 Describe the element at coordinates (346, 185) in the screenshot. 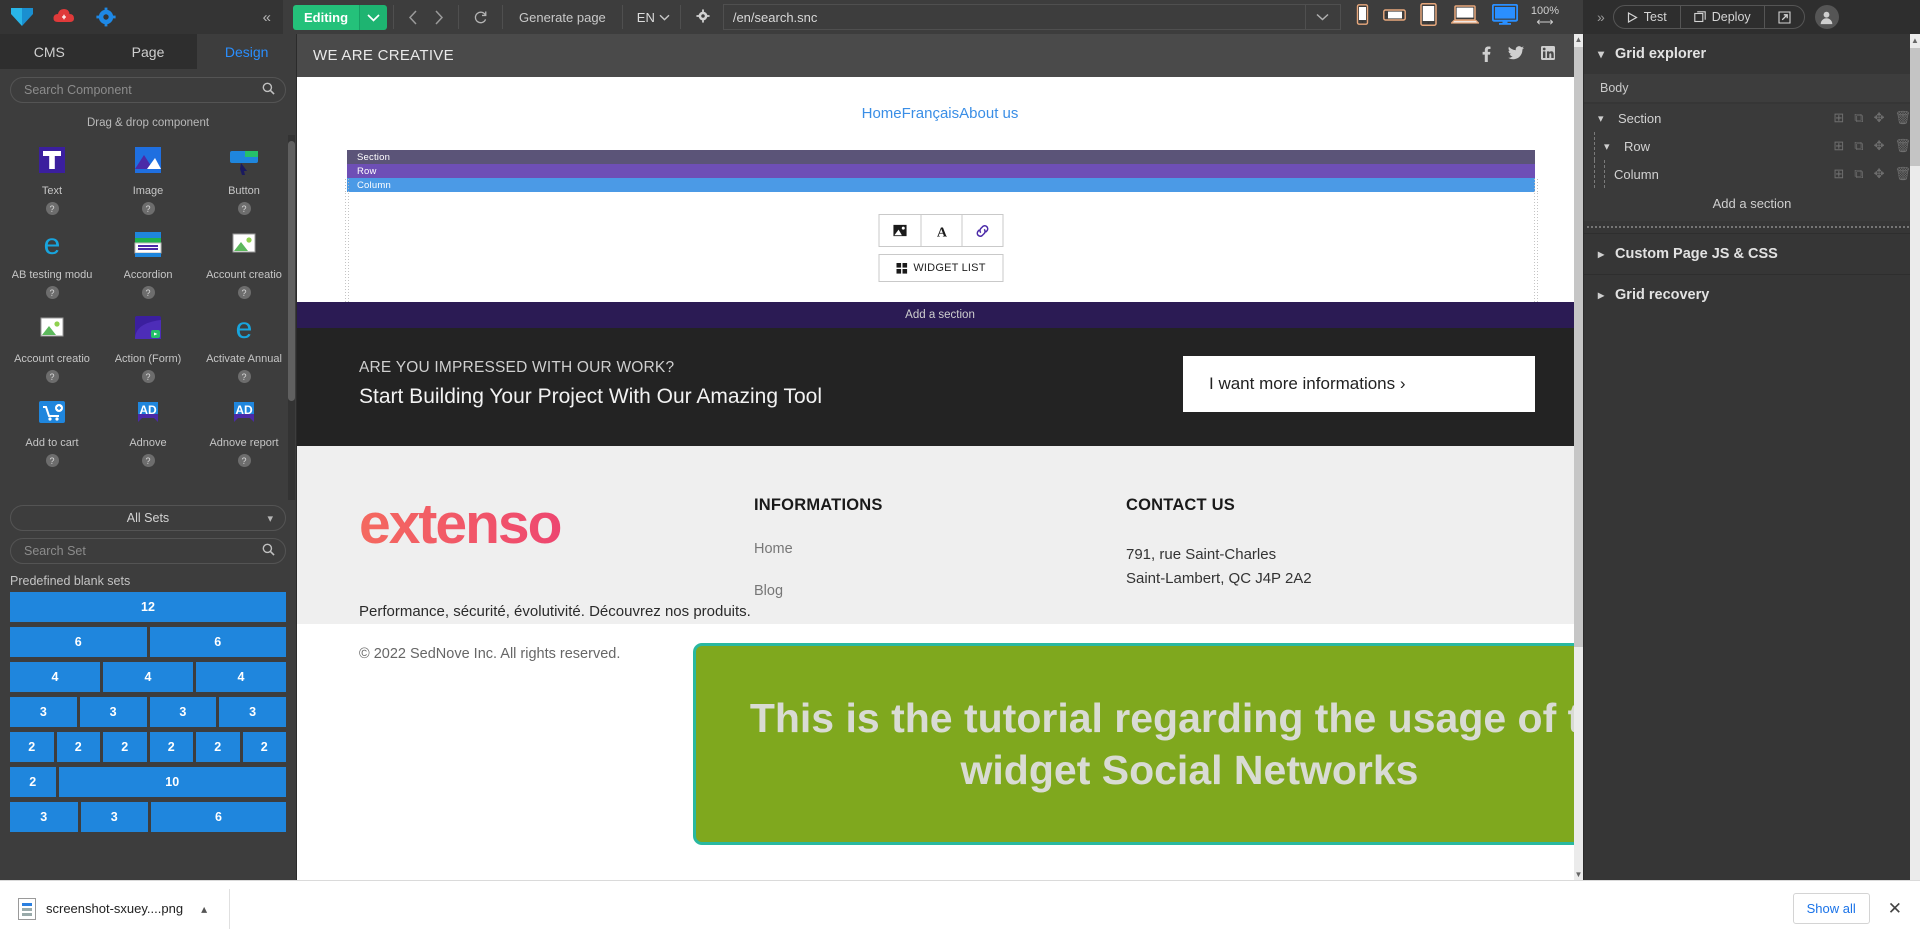

I see `column-handle-left` at that location.